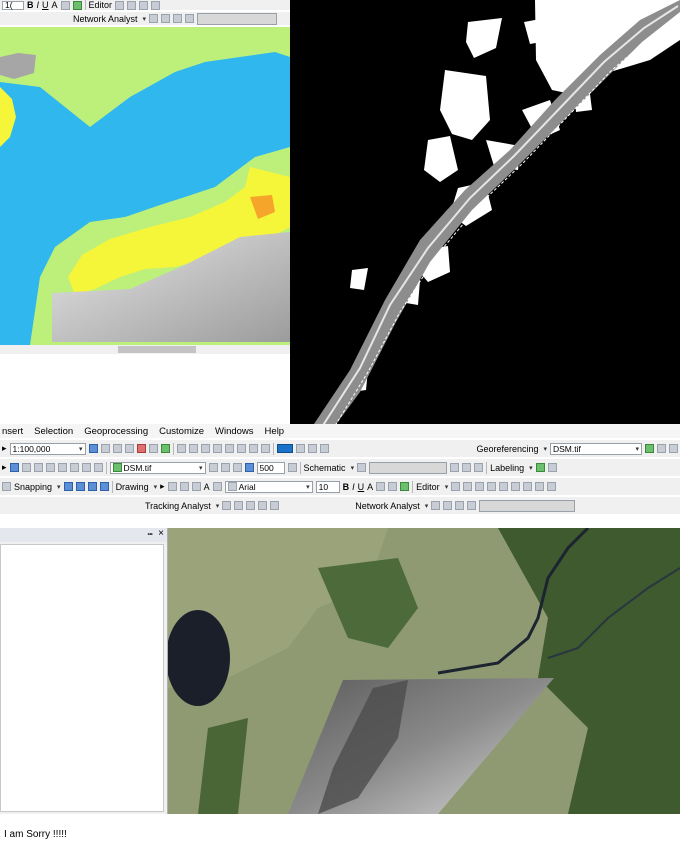 This screenshot has height=850, width=680. What do you see at coordinates (234, 431) in the screenshot?
I see `menu-windows: Windows` at bounding box center [234, 431].